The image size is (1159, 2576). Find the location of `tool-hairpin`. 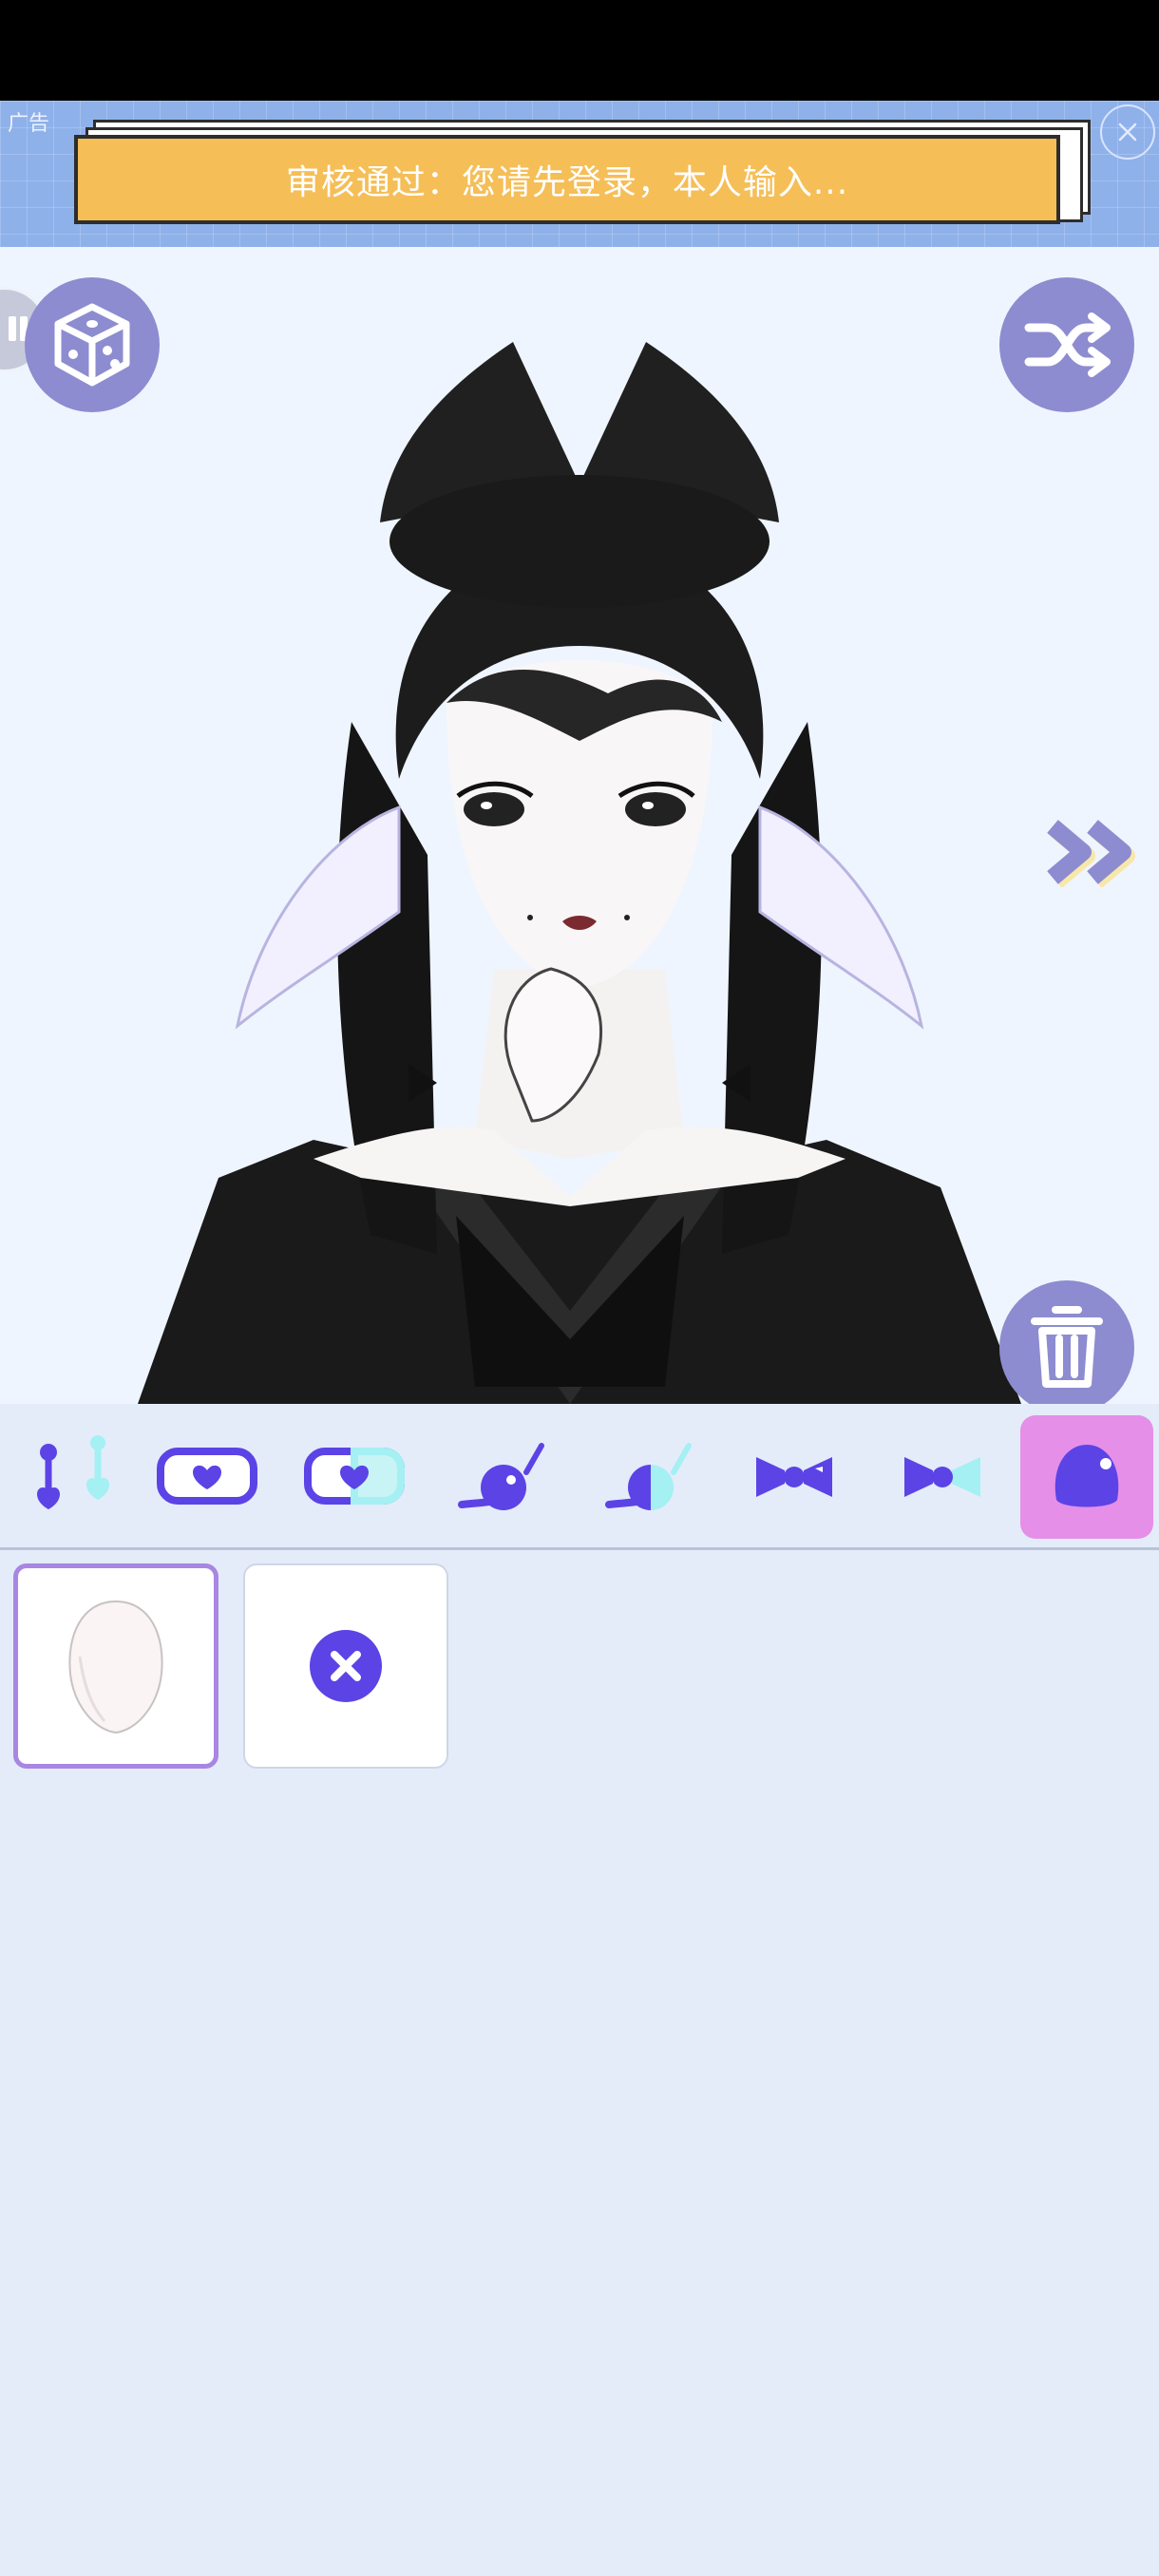

tool-hairpin is located at coordinates (66, 1477).